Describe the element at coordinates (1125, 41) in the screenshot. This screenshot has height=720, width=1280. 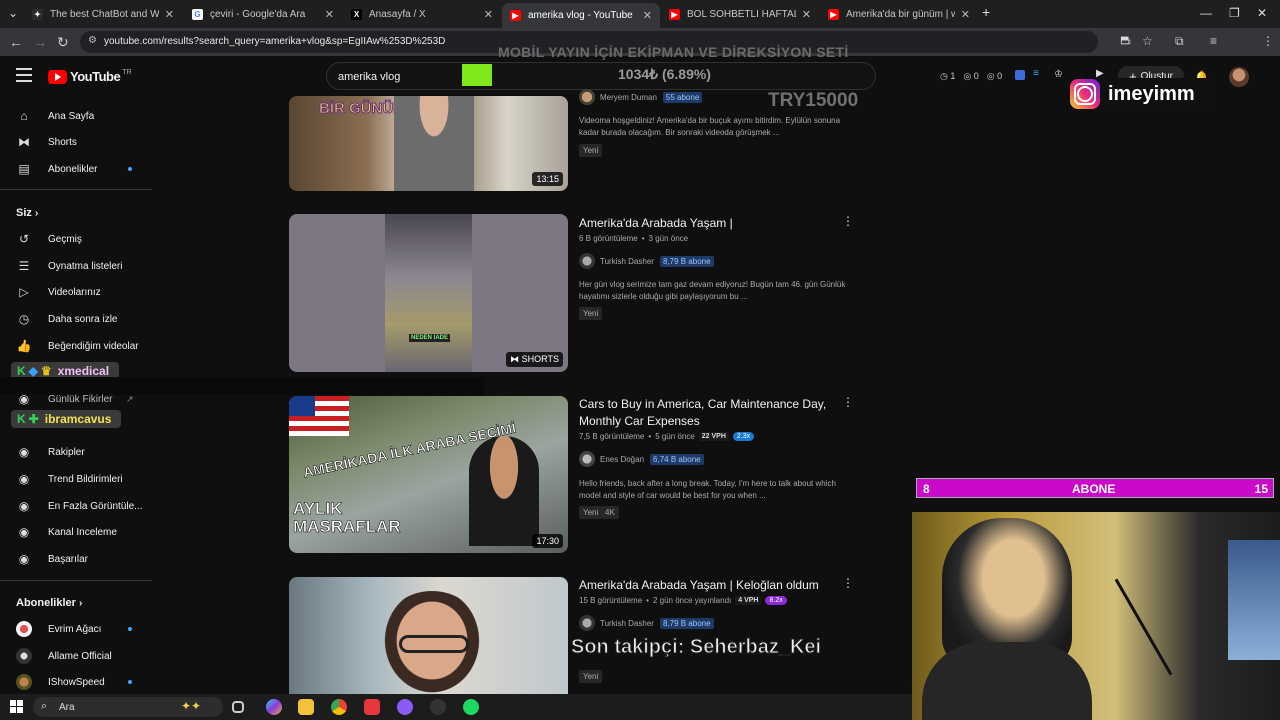
I see `cast-icon: ▭` at that location.